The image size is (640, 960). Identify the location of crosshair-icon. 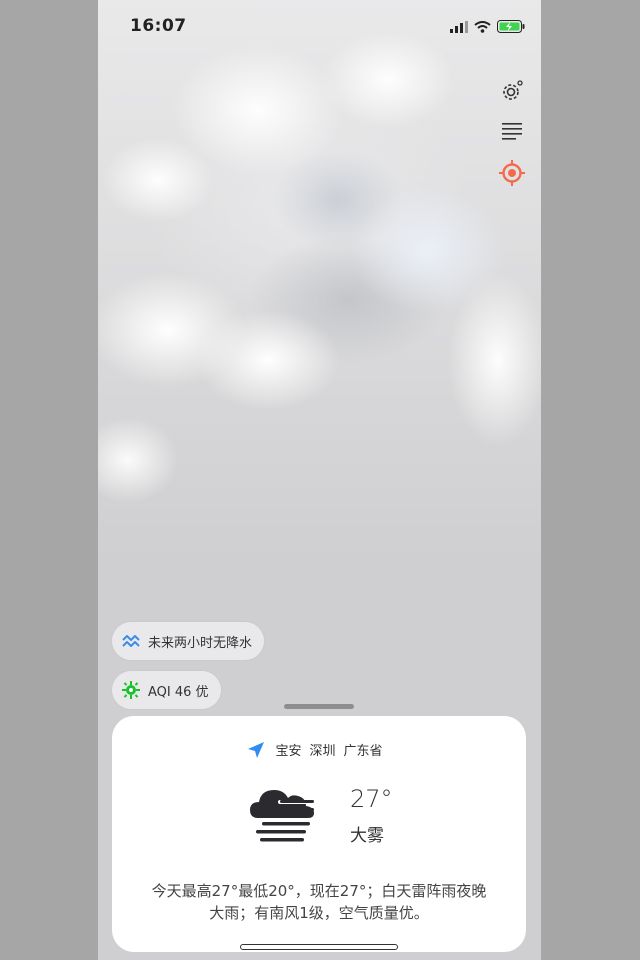
(512, 173).